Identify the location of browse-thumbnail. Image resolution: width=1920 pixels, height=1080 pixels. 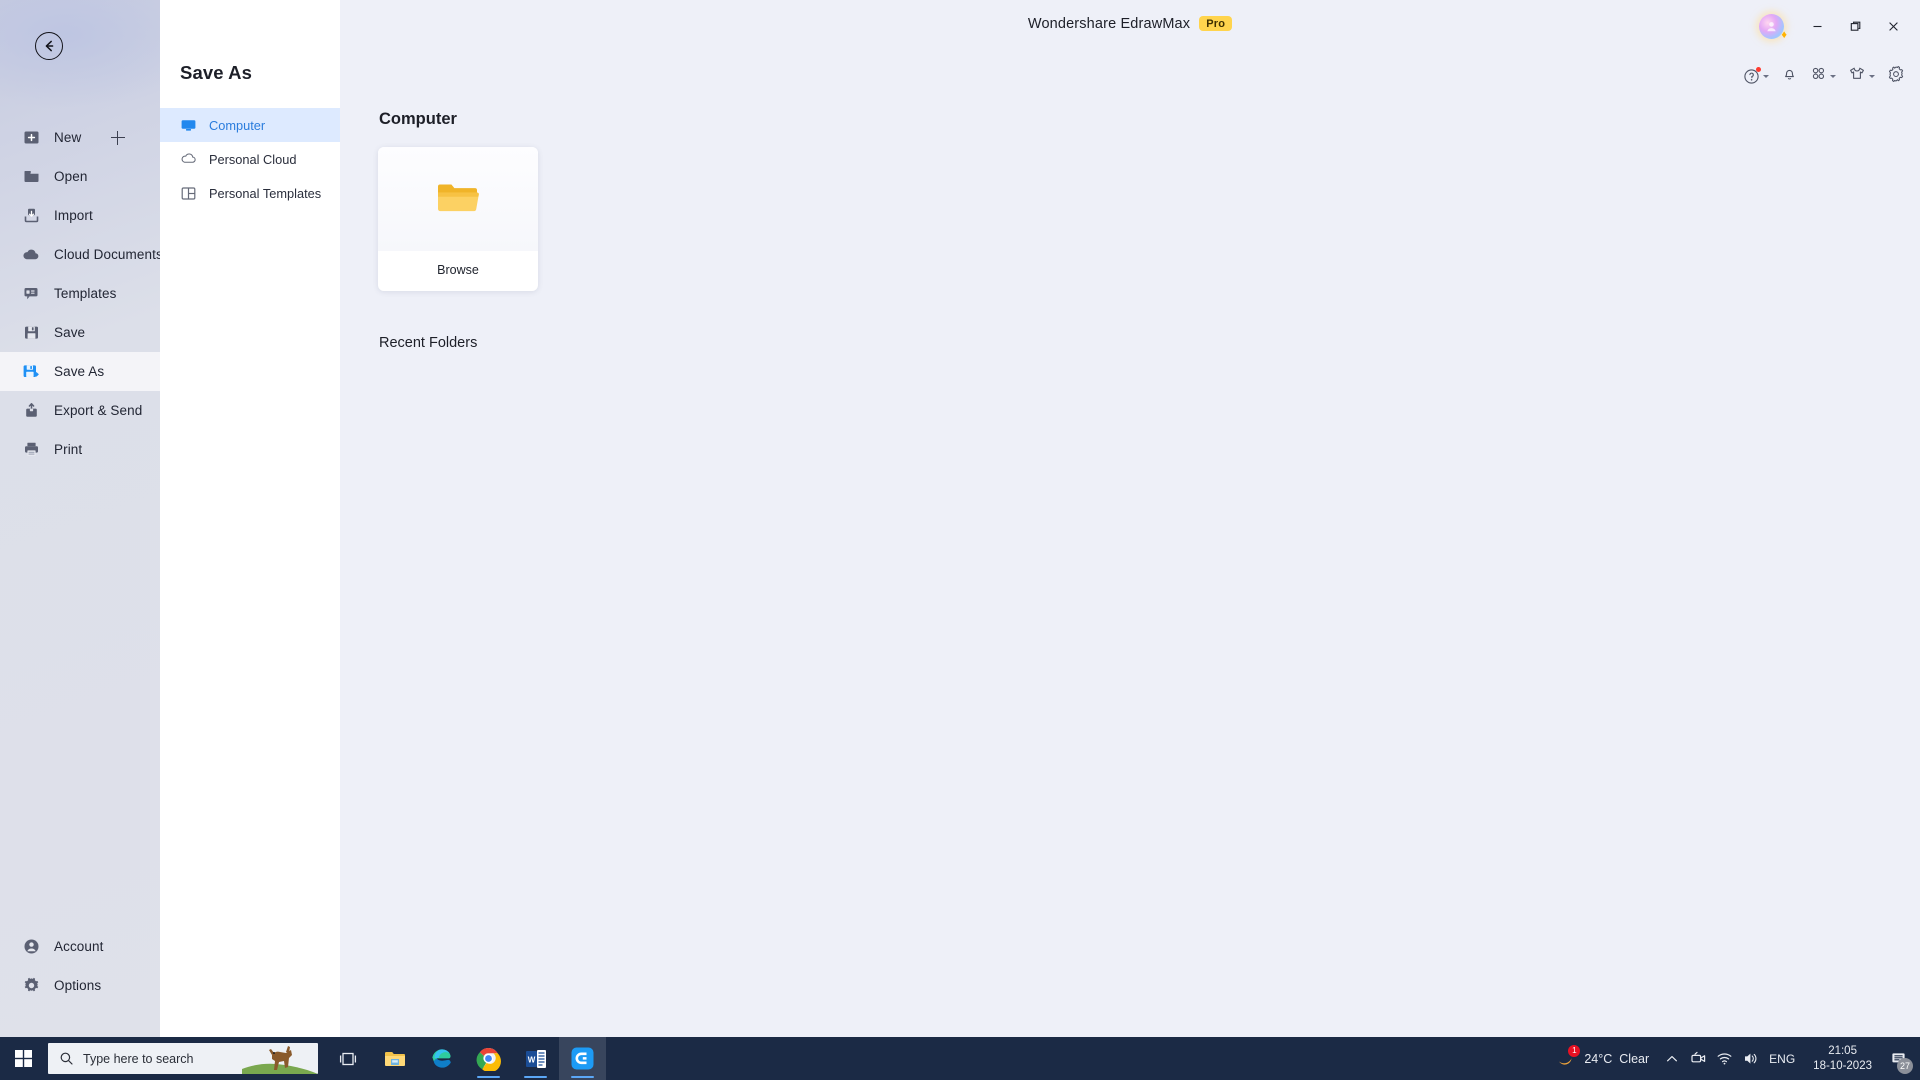
(458, 199).